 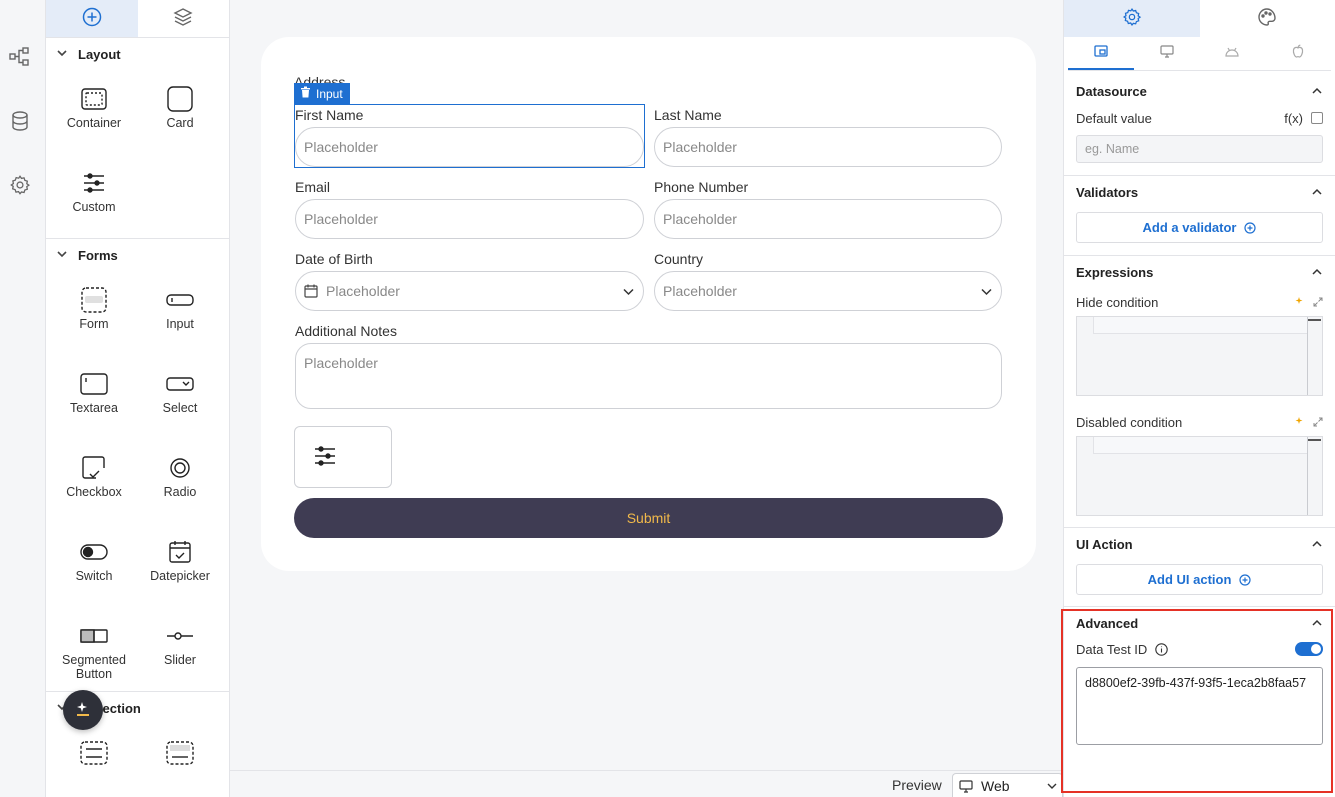 I want to click on database-icon, so click(x=20, y=121).